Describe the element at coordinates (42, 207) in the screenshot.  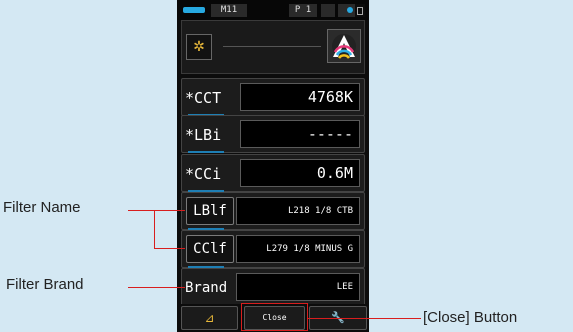
I see `filter-name-annotation: Filter Name` at that location.